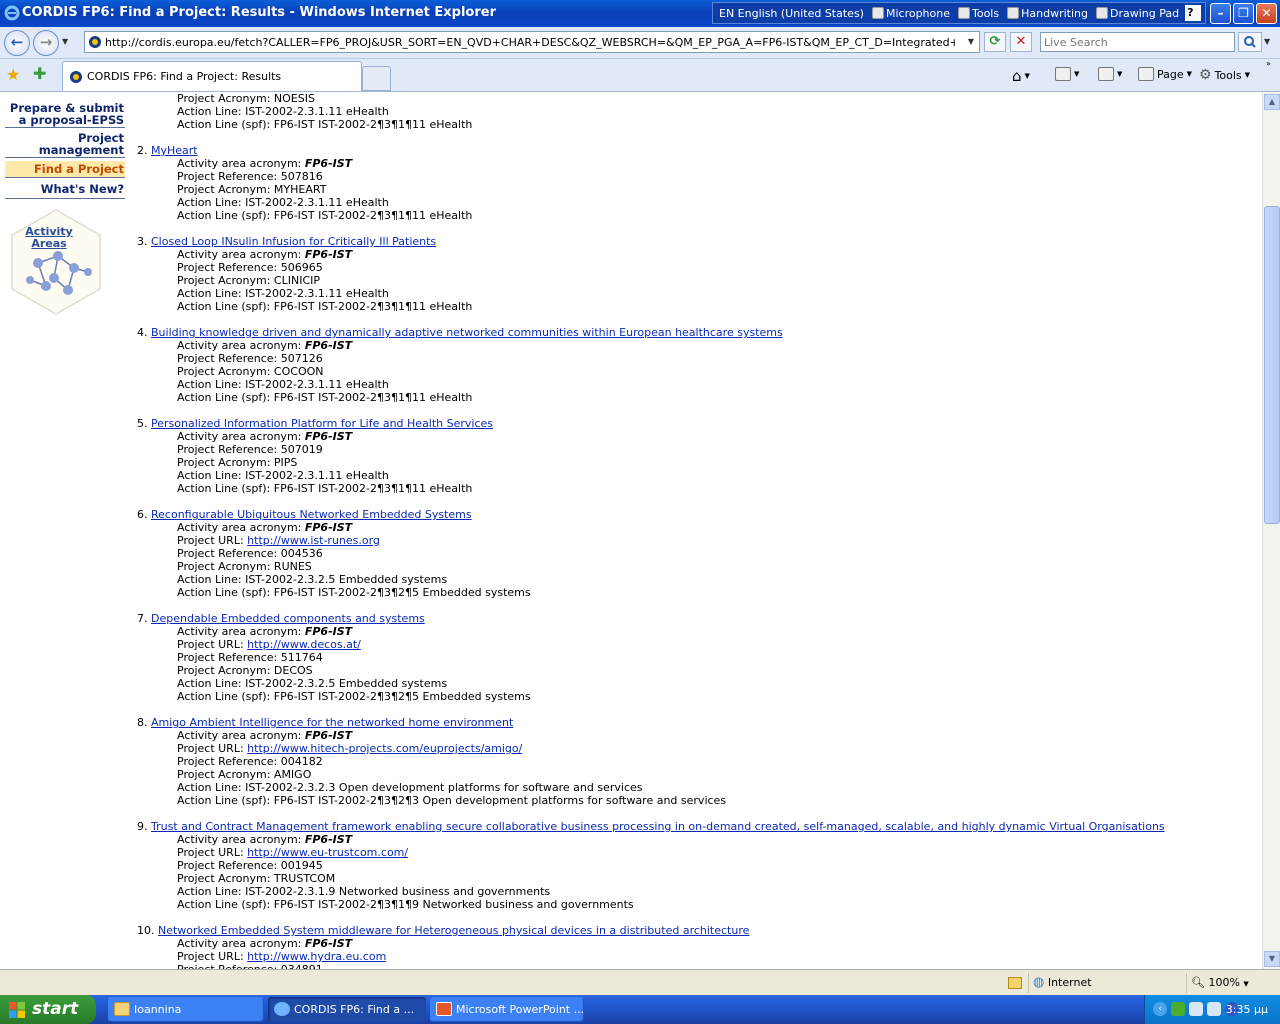 This screenshot has height=1024, width=1280. What do you see at coordinates (212, 644) in the screenshot?
I see `project-url-label: Project URL:` at bounding box center [212, 644].